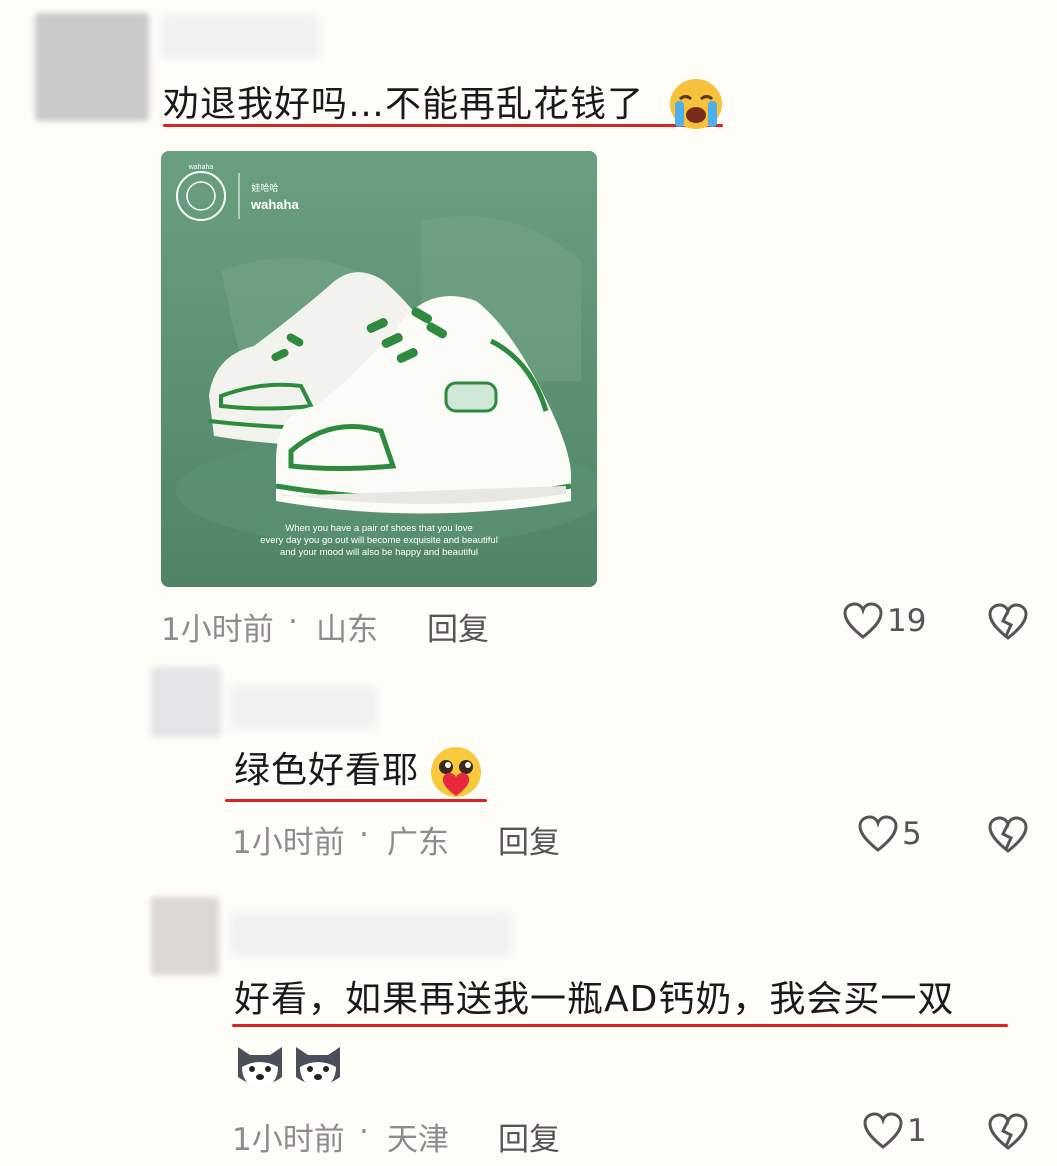  I want to click on brand-badge: wahaha, so click(201, 167).